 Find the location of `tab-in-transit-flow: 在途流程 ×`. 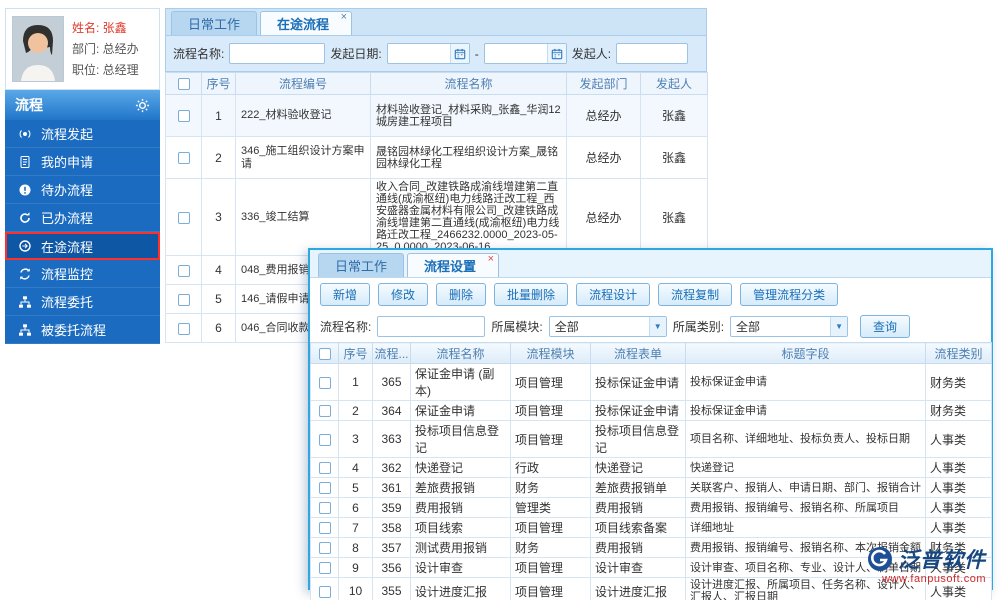

tab-in-transit-flow: 在途流程 × is located at coordinates (306, 23).